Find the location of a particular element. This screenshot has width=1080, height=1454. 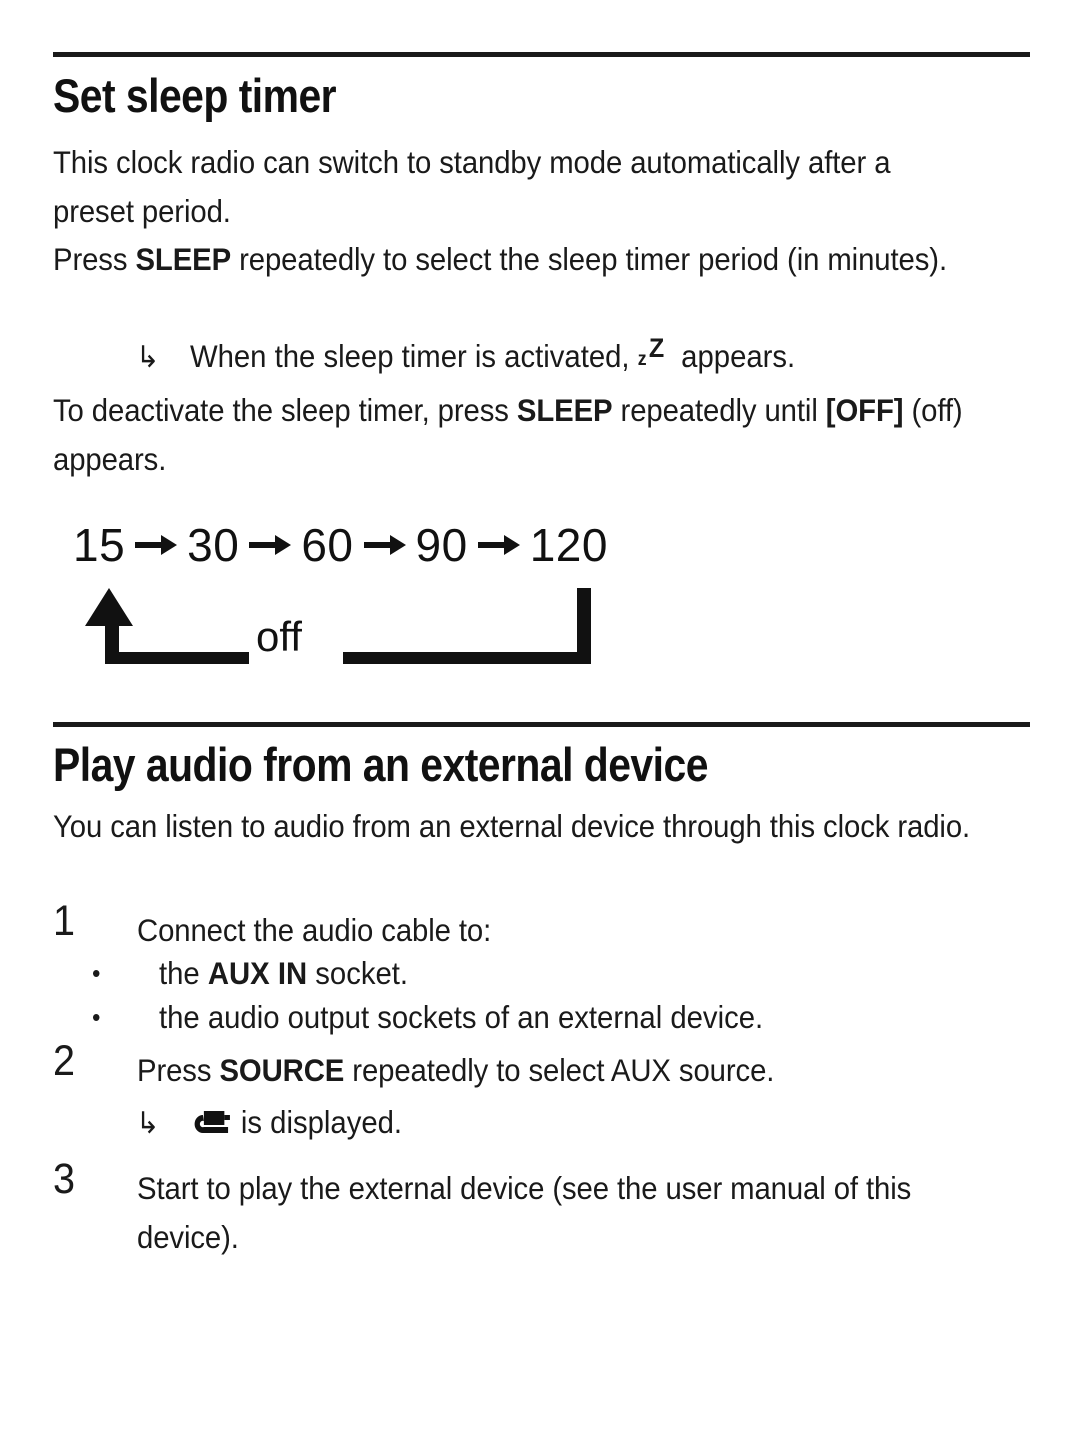

step-2-suffix: repeatedly to select AUX source. is located at coordinates (559, 1070).